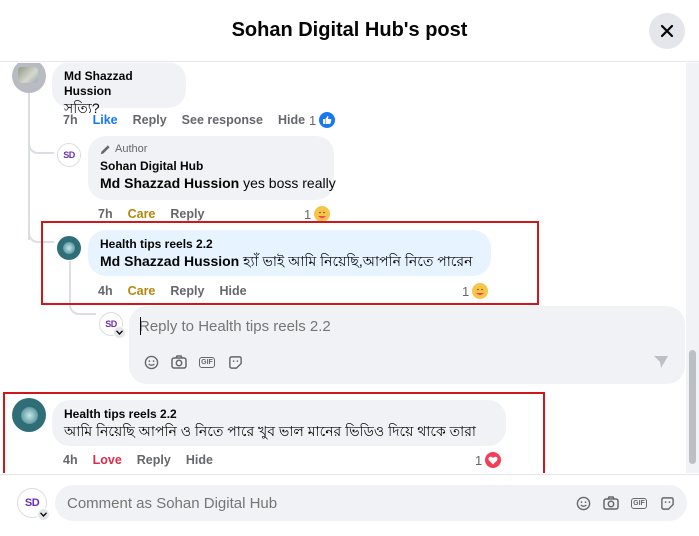  What do you see at coordinates (692, 407) in the screenshot?
I see `scrollbar-thumb` at bounding box center [692, 407].